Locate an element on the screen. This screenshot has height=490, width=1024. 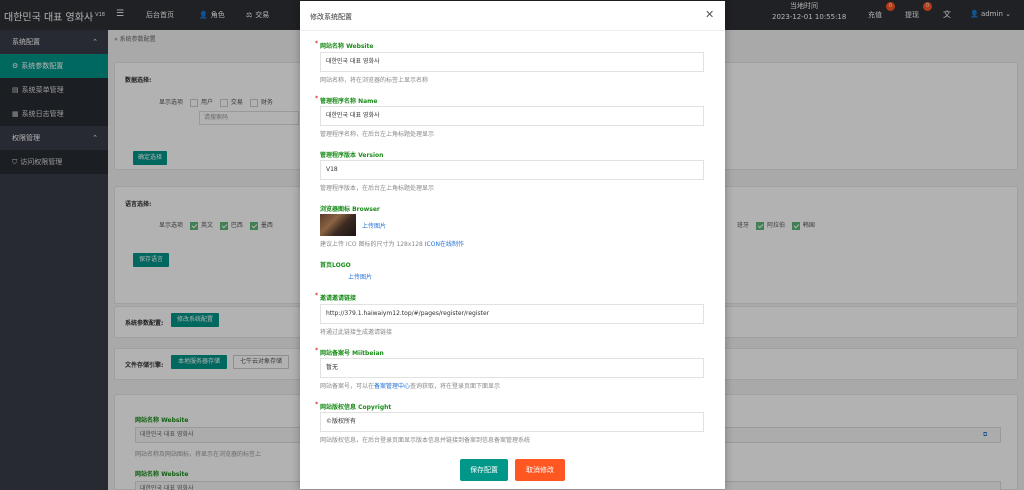
logo-label-text: 首页LOGO is located at coordinates (335, 265).